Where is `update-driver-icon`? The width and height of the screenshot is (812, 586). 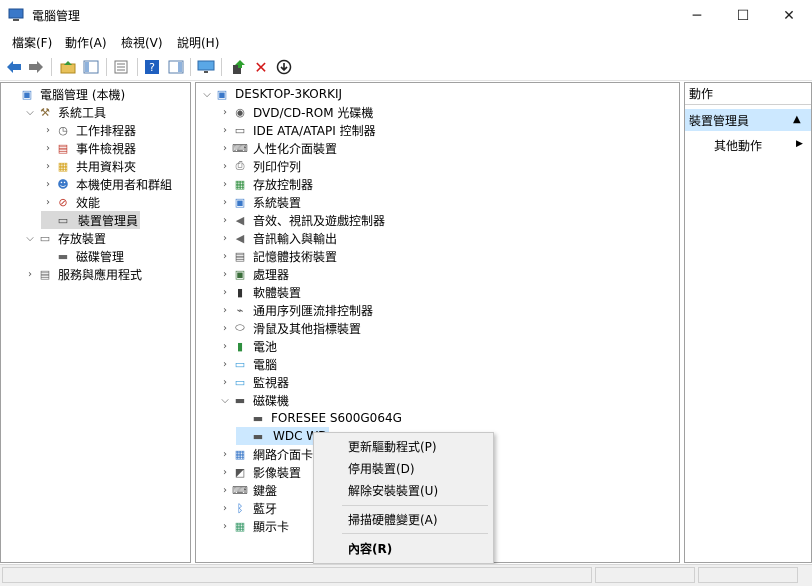
update-driver-icon is located at coordinates (238, 67).